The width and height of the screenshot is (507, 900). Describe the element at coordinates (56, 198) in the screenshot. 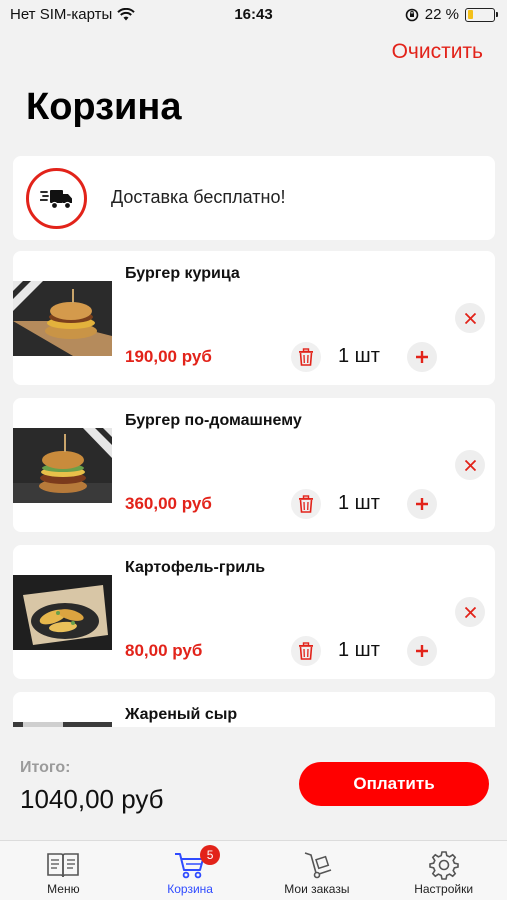

I see `delivery-truck-icon` at that location.